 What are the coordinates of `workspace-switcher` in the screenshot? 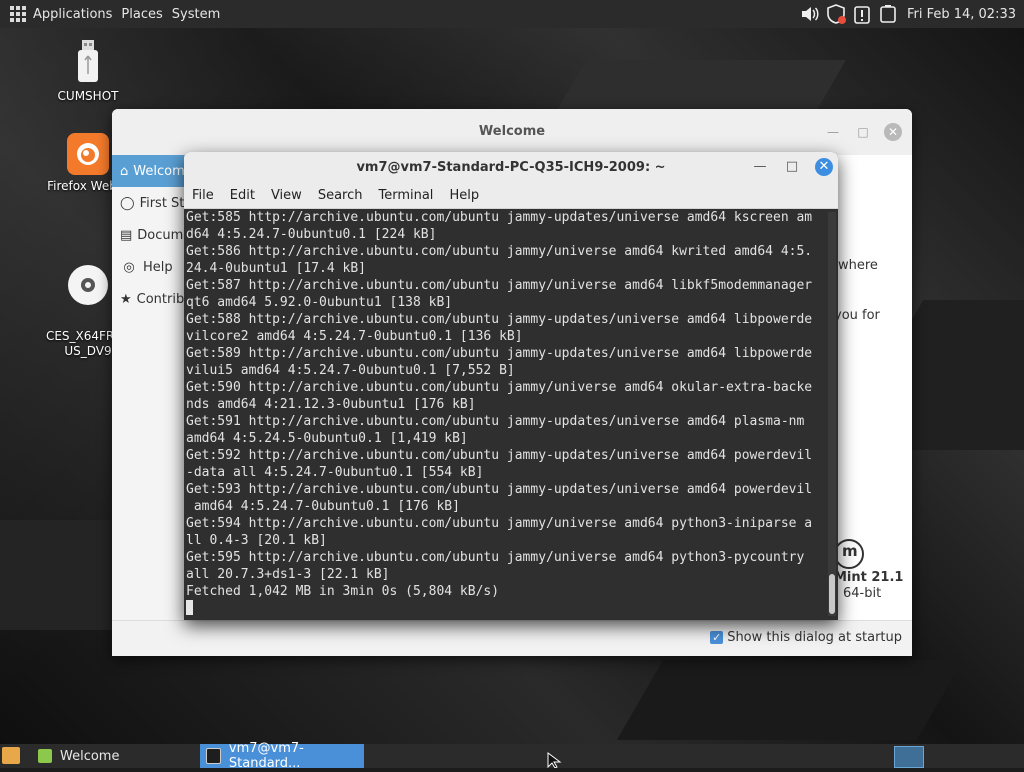 It's located at (909, 757).